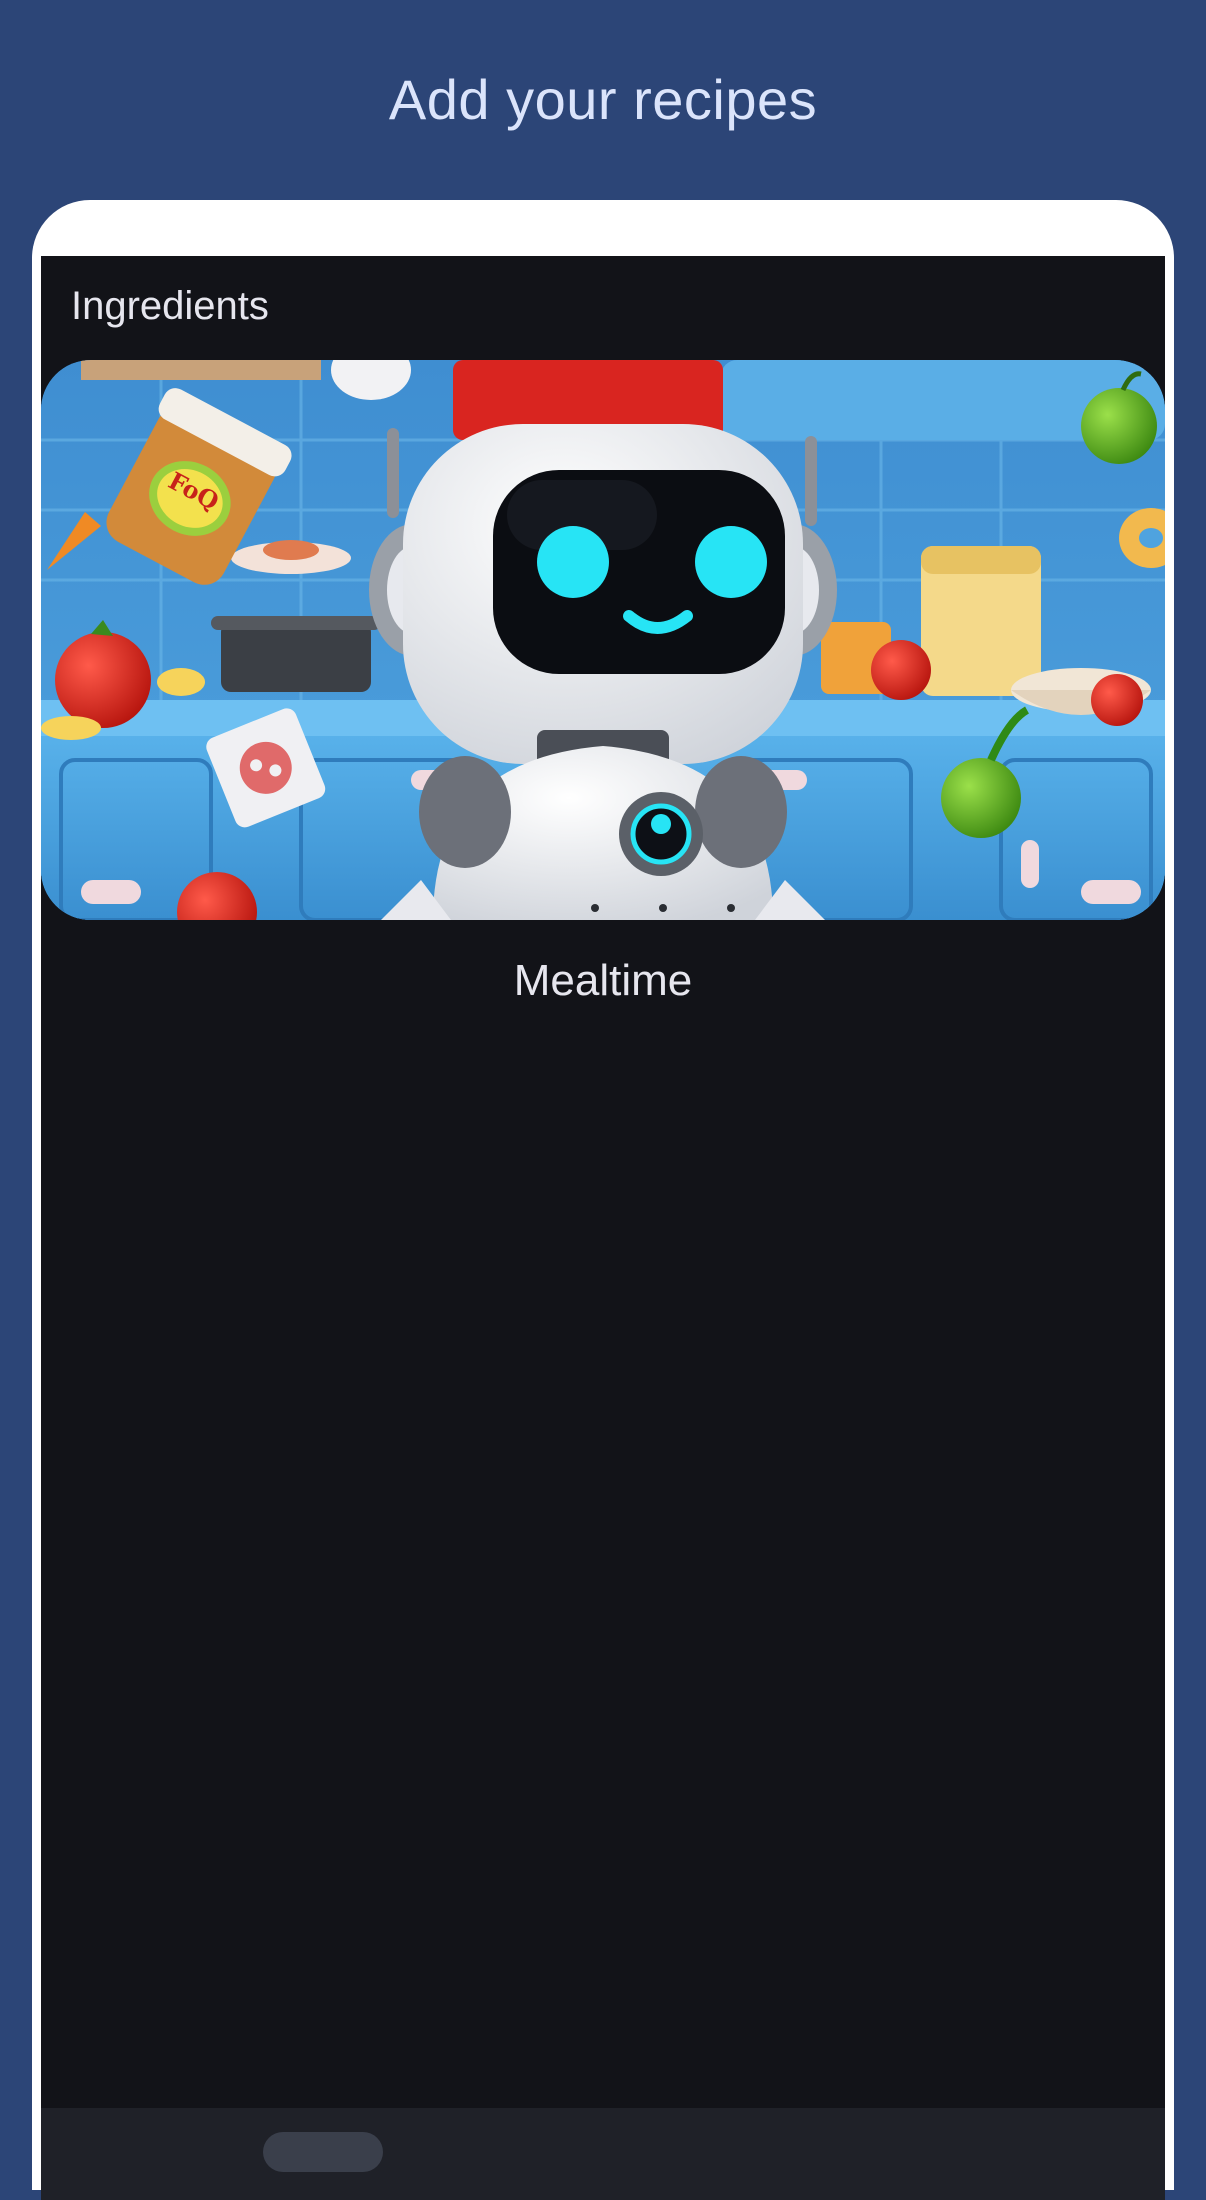 This screenshot has width=1206, height=2200. What do you see at coordinates (170, 306) in the screenshot?
I see `section-title-ingredients: Ingredients` at bounding box center [170, 306].